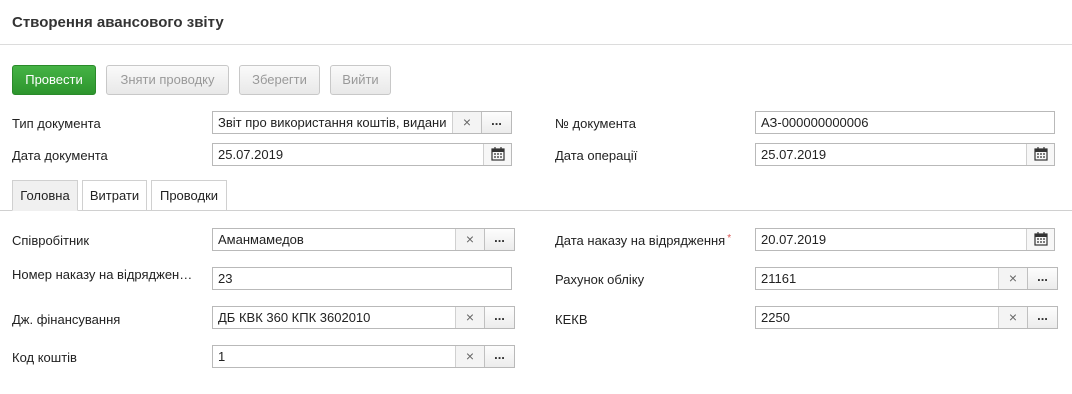  Describe the element at coordinates (279, 80) in the screenshot. I see `save-button: Зберегти` at that location.